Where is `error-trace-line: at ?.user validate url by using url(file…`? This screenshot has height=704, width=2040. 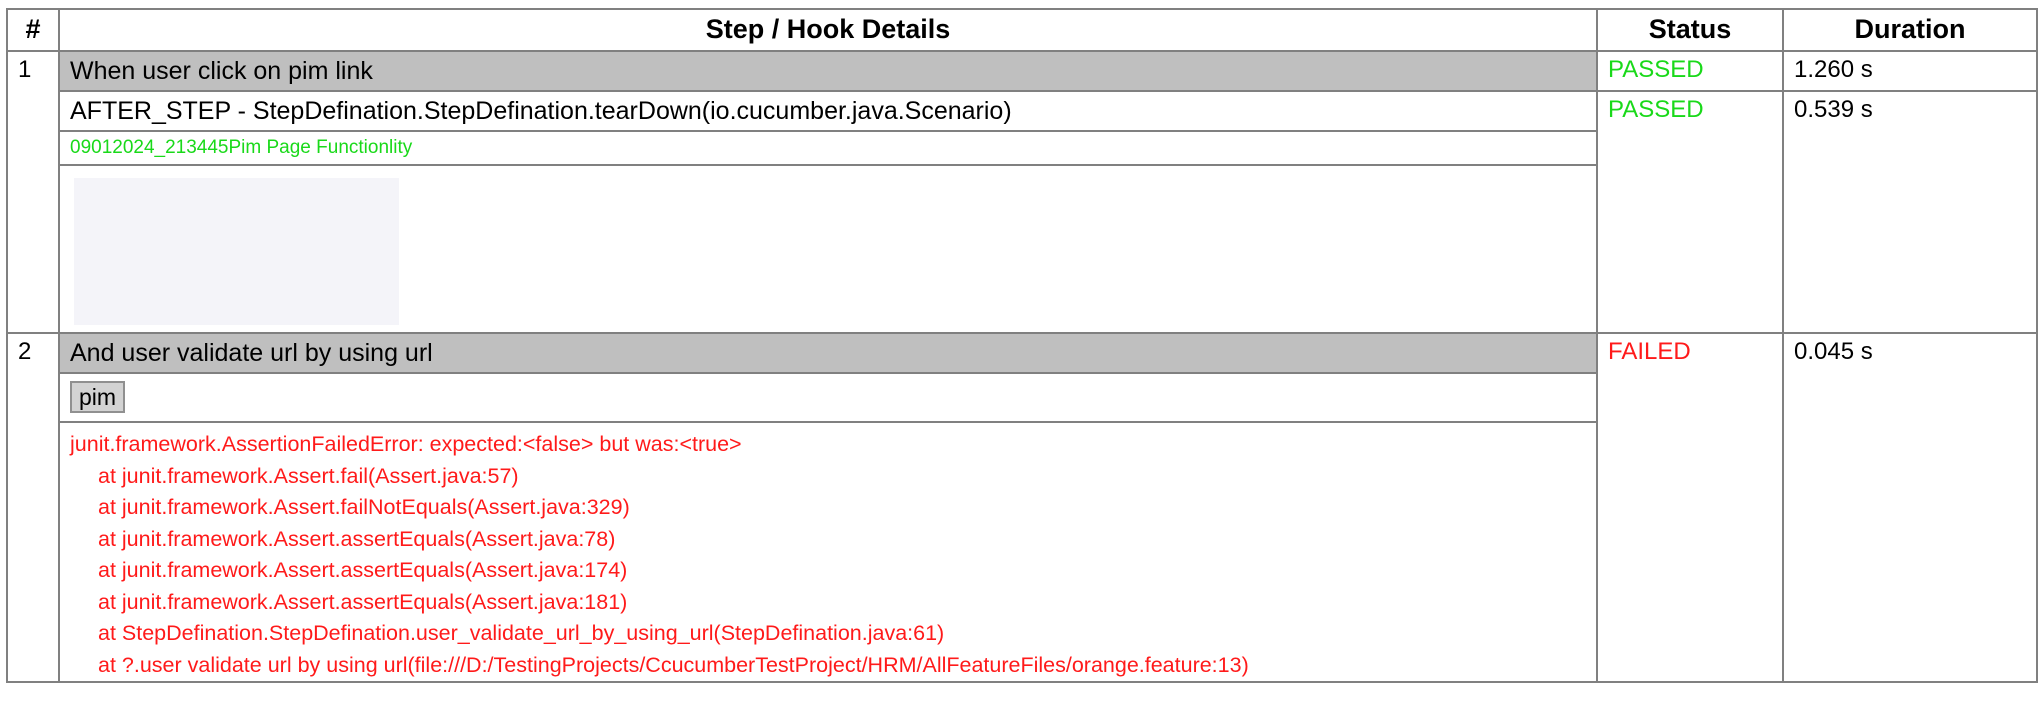 error-trace-line: at ?.user validate url by using url(file… is located at coordinates (673, 664).